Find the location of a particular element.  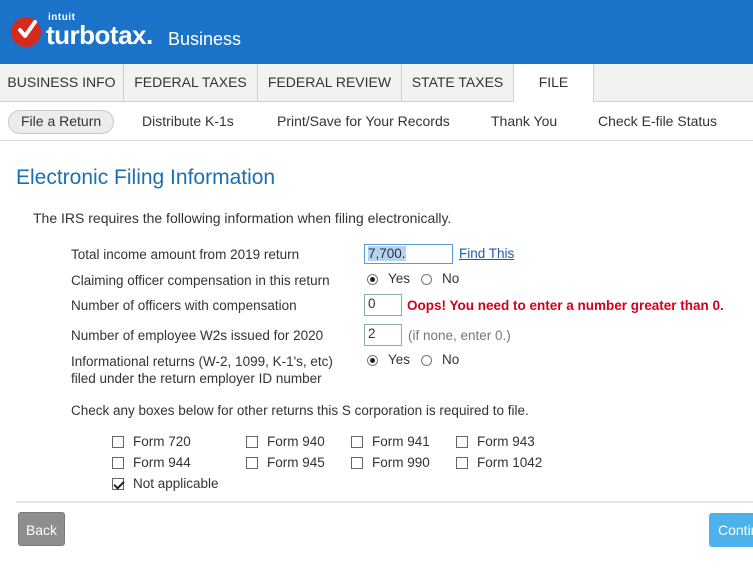

num-w2-label: Number of employee W2s issued for 2020 is located at coordinates (197, 335).